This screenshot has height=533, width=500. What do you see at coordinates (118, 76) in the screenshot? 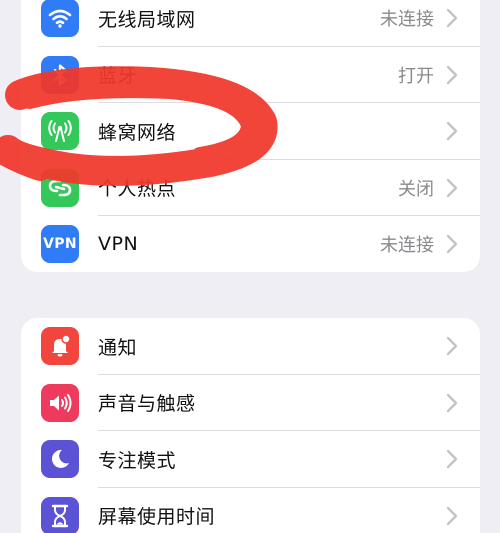
I see `bluetooth-label: 蓝牙` at bounding box center [118, 76].